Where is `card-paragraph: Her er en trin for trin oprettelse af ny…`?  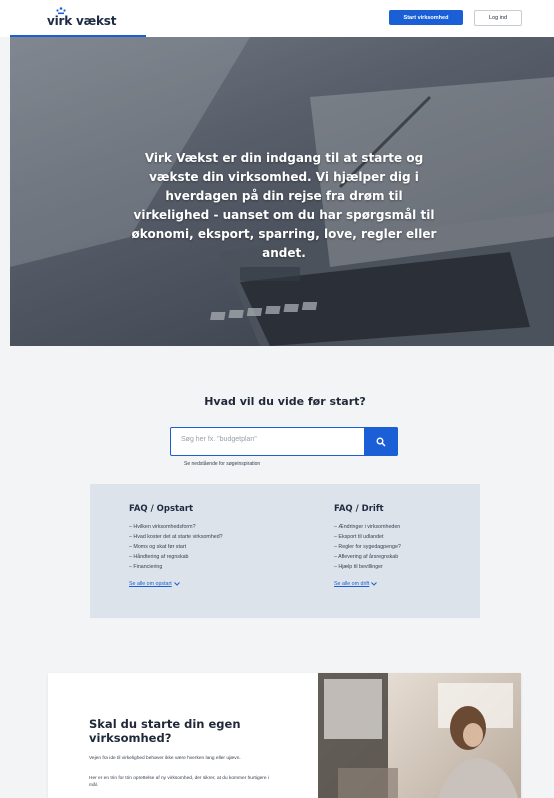
card-paragraph: Her er en trin for trin oprettelse af ny… is located at coordinates (179, 782).